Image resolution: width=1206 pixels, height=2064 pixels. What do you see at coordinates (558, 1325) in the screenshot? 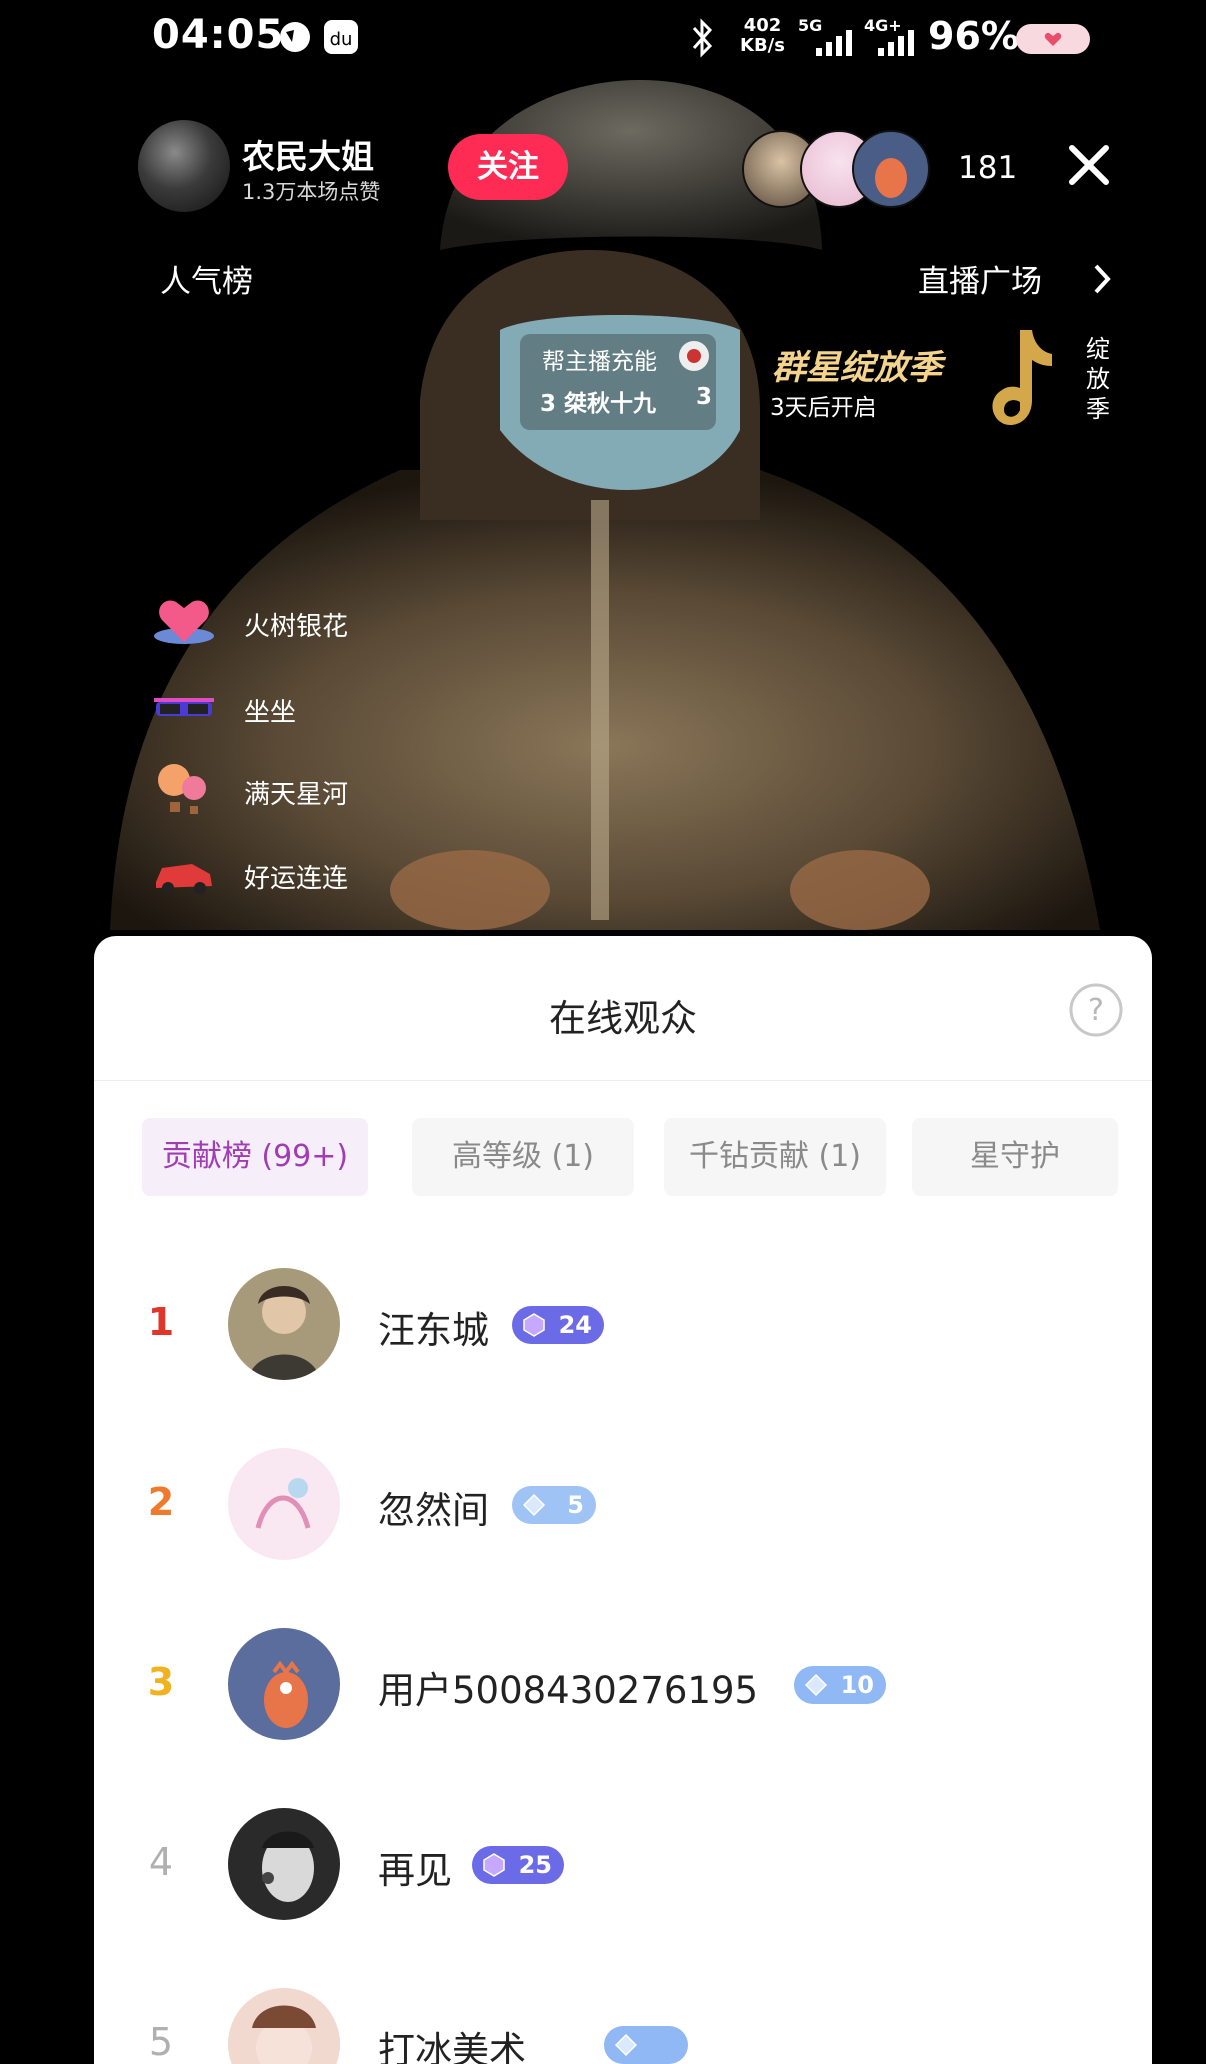
I see `level-badge: 24` at bounding box center [558, 1325].